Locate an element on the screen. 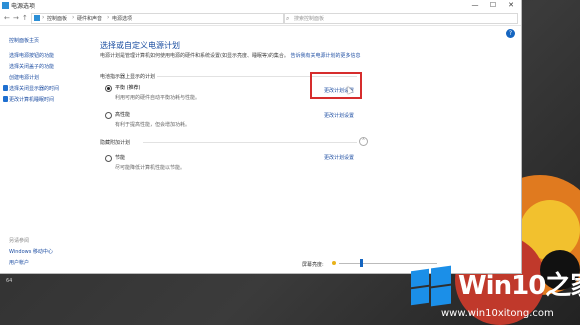 Image resolution: width=580 pixels, height=325 pixels. power-plan-info-link: 告诉我有关电源计划的更多信息 is located at coordinates (326, 56).